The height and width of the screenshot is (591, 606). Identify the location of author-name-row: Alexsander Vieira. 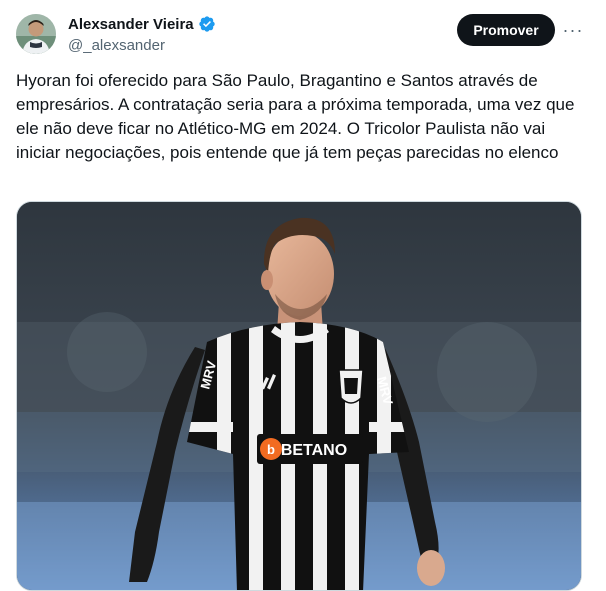
(142, 24).